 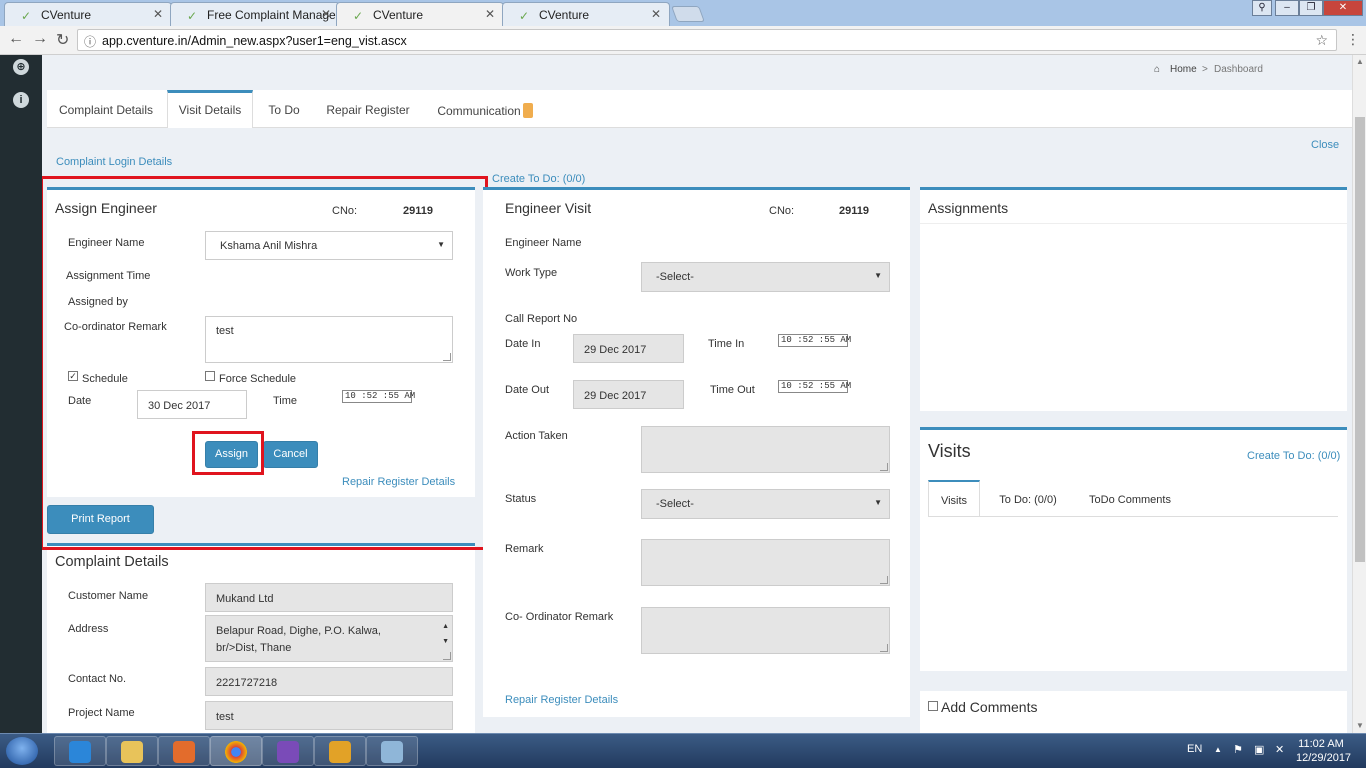 What do you see at coordinates (1279, 749) in the screenshot?
I see `volume-muted-icon: ✕` at bounding box center [1279, 749].